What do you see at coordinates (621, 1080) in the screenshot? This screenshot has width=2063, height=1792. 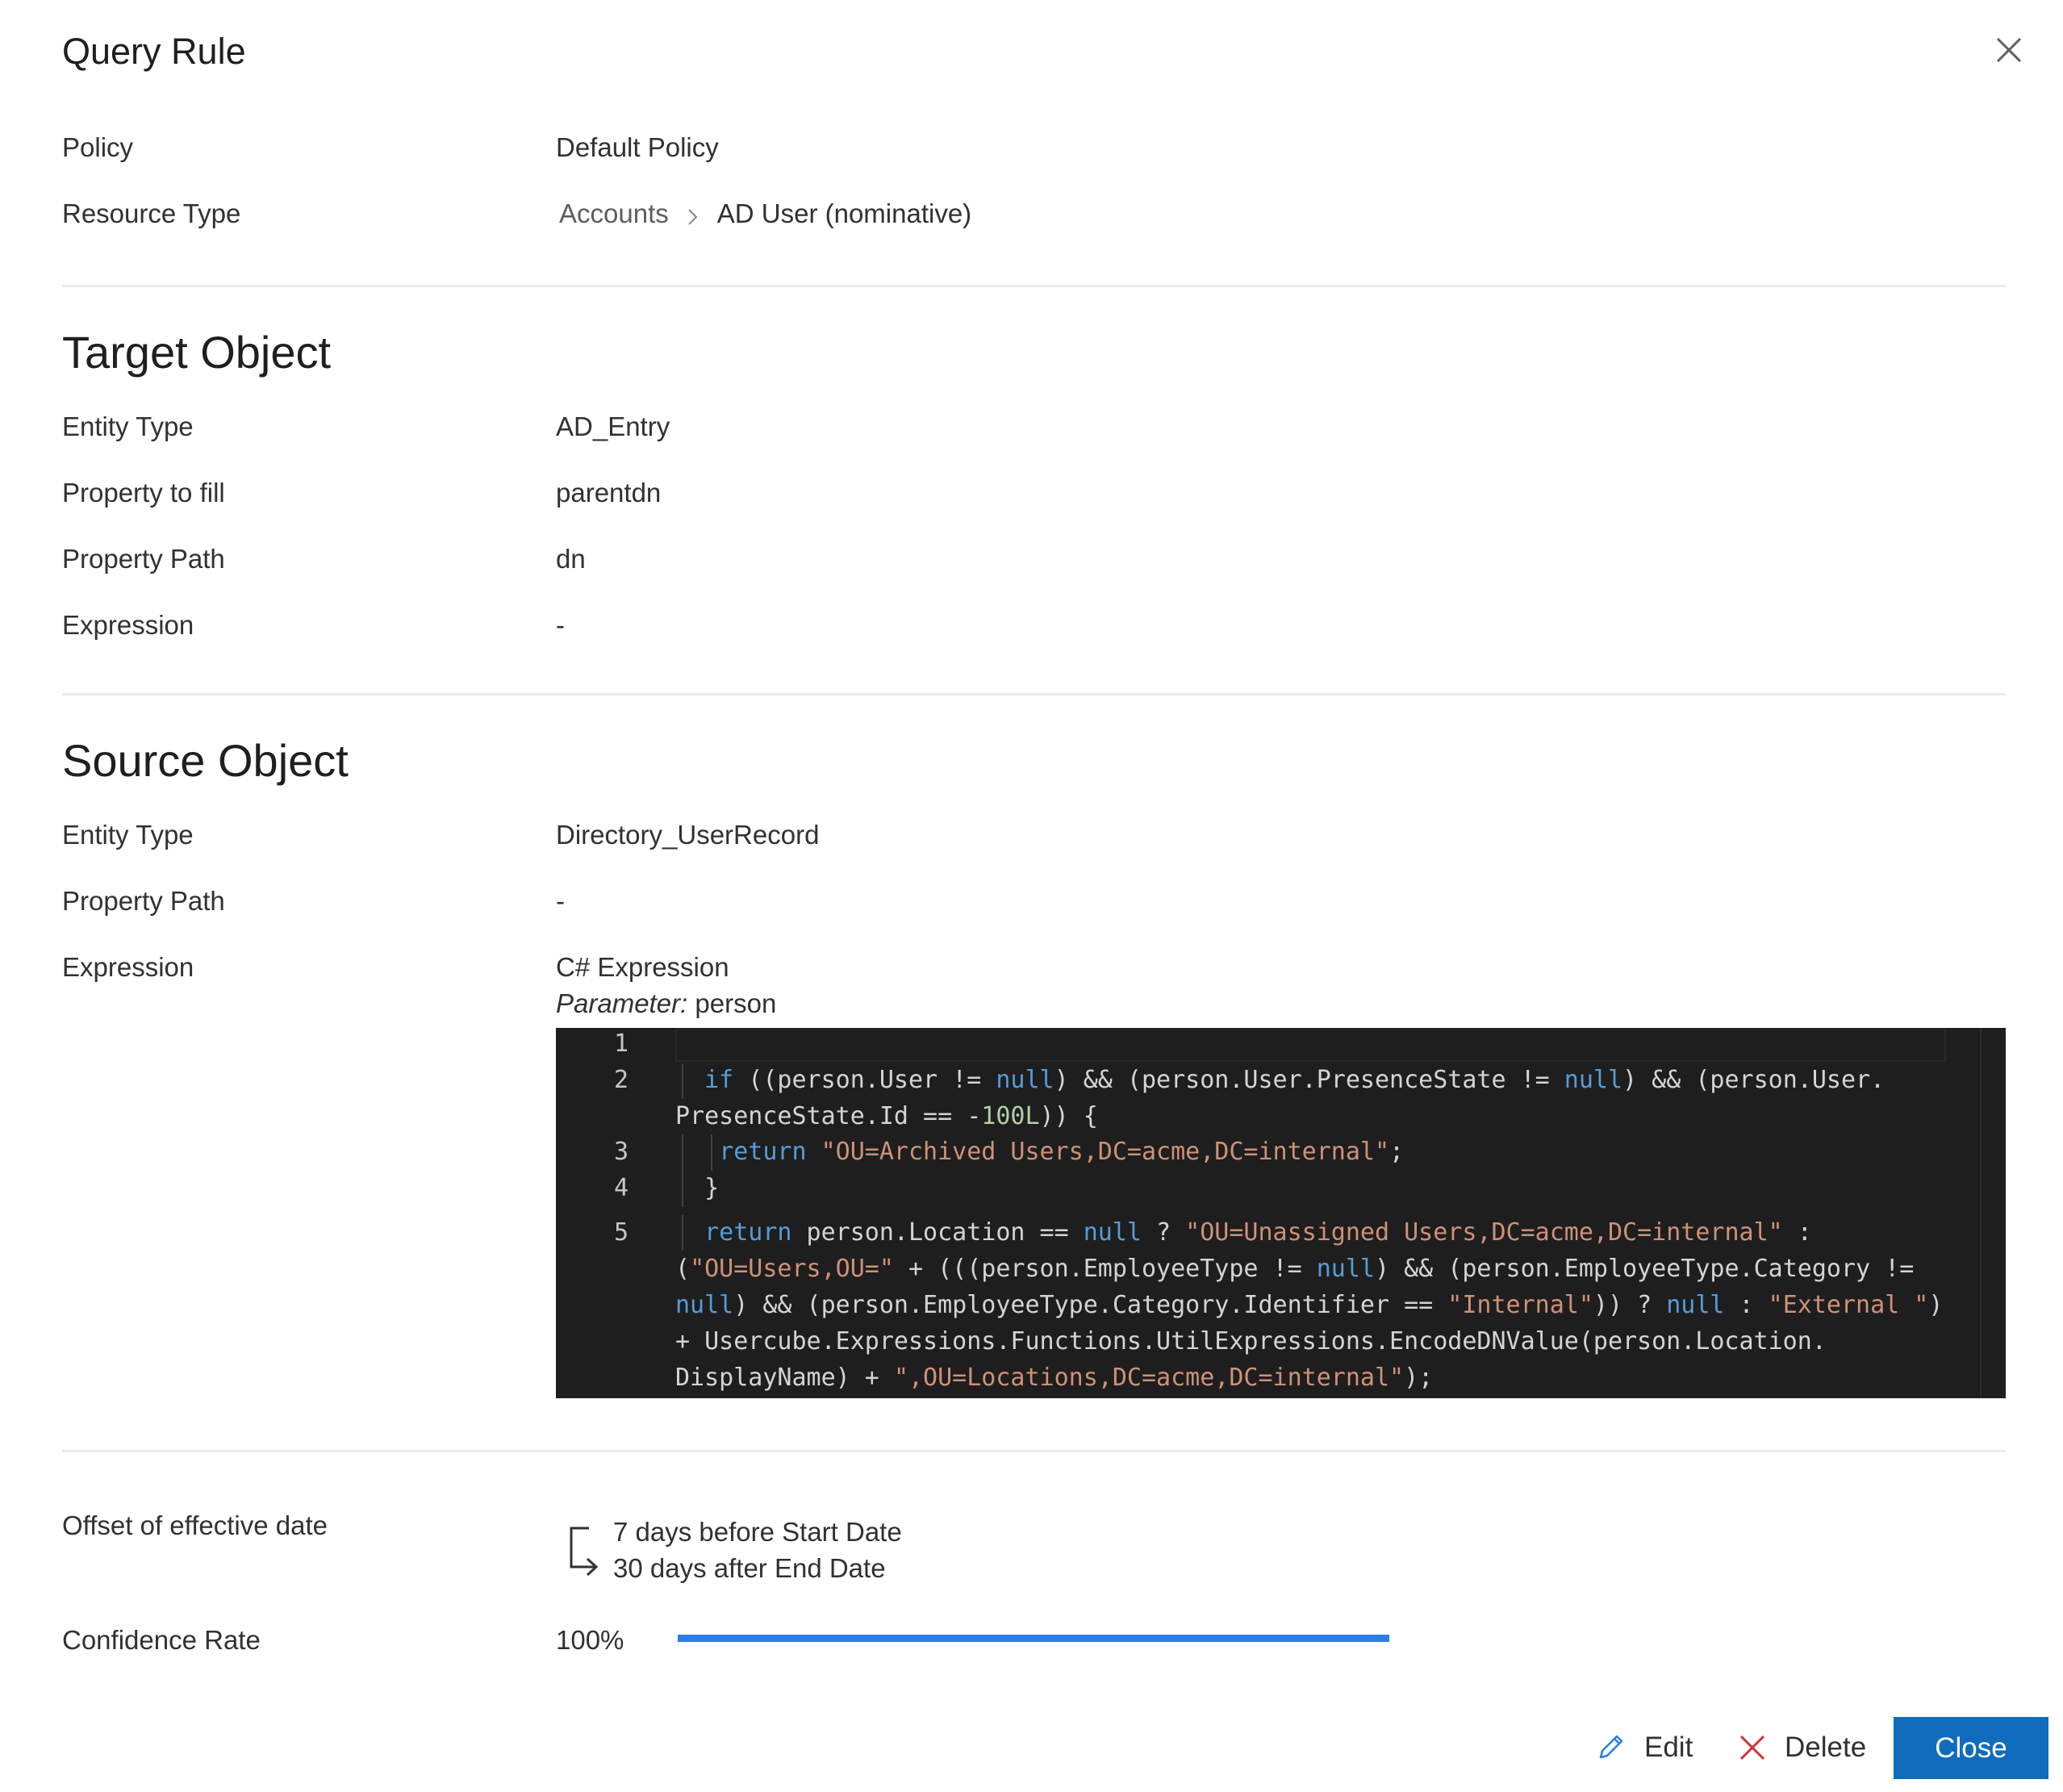 I see `line-number: 2` at bounding box center [621, 1080].